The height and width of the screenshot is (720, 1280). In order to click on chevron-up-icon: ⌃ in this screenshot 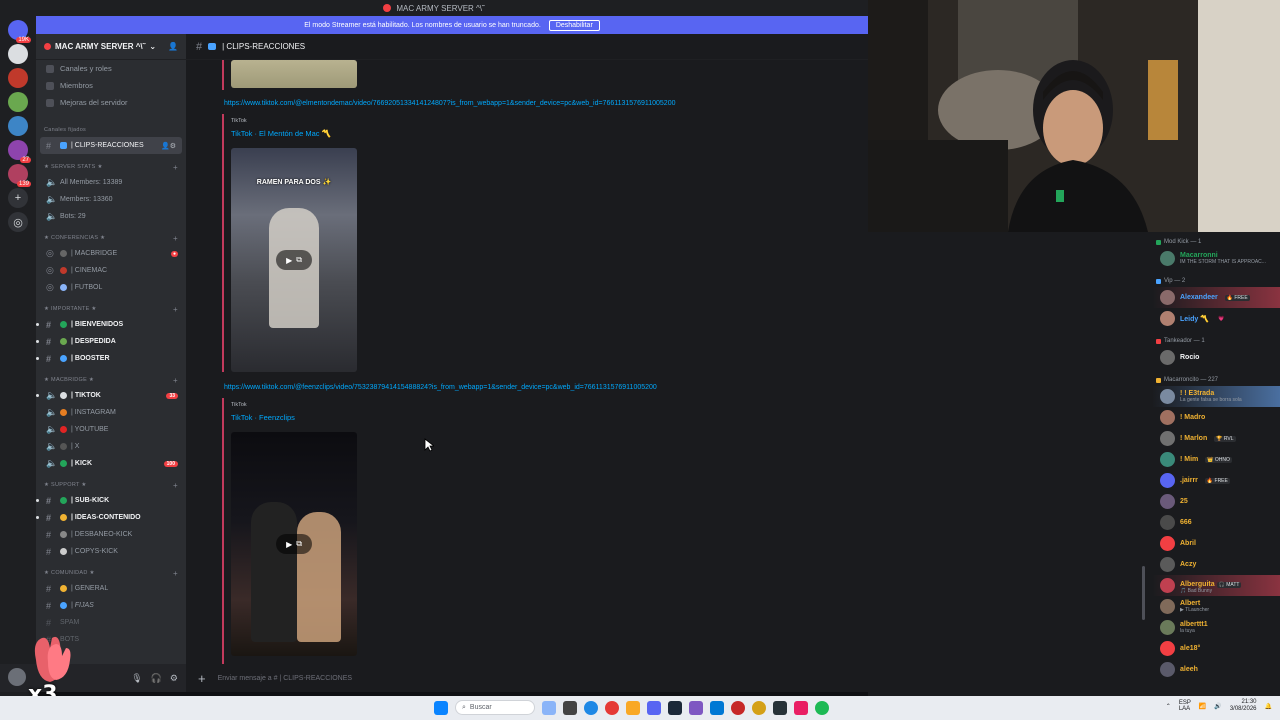, I will do `click(1168, 706)`.